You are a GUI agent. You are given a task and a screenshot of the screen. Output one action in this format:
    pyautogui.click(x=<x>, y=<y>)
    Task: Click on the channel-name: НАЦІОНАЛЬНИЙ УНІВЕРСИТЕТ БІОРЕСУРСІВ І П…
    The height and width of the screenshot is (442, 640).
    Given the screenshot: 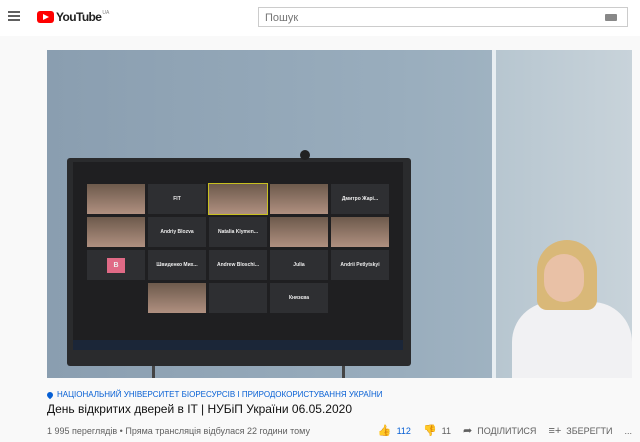 What is the action you would take?
    pyautogui.click(x=220, y=394)
    